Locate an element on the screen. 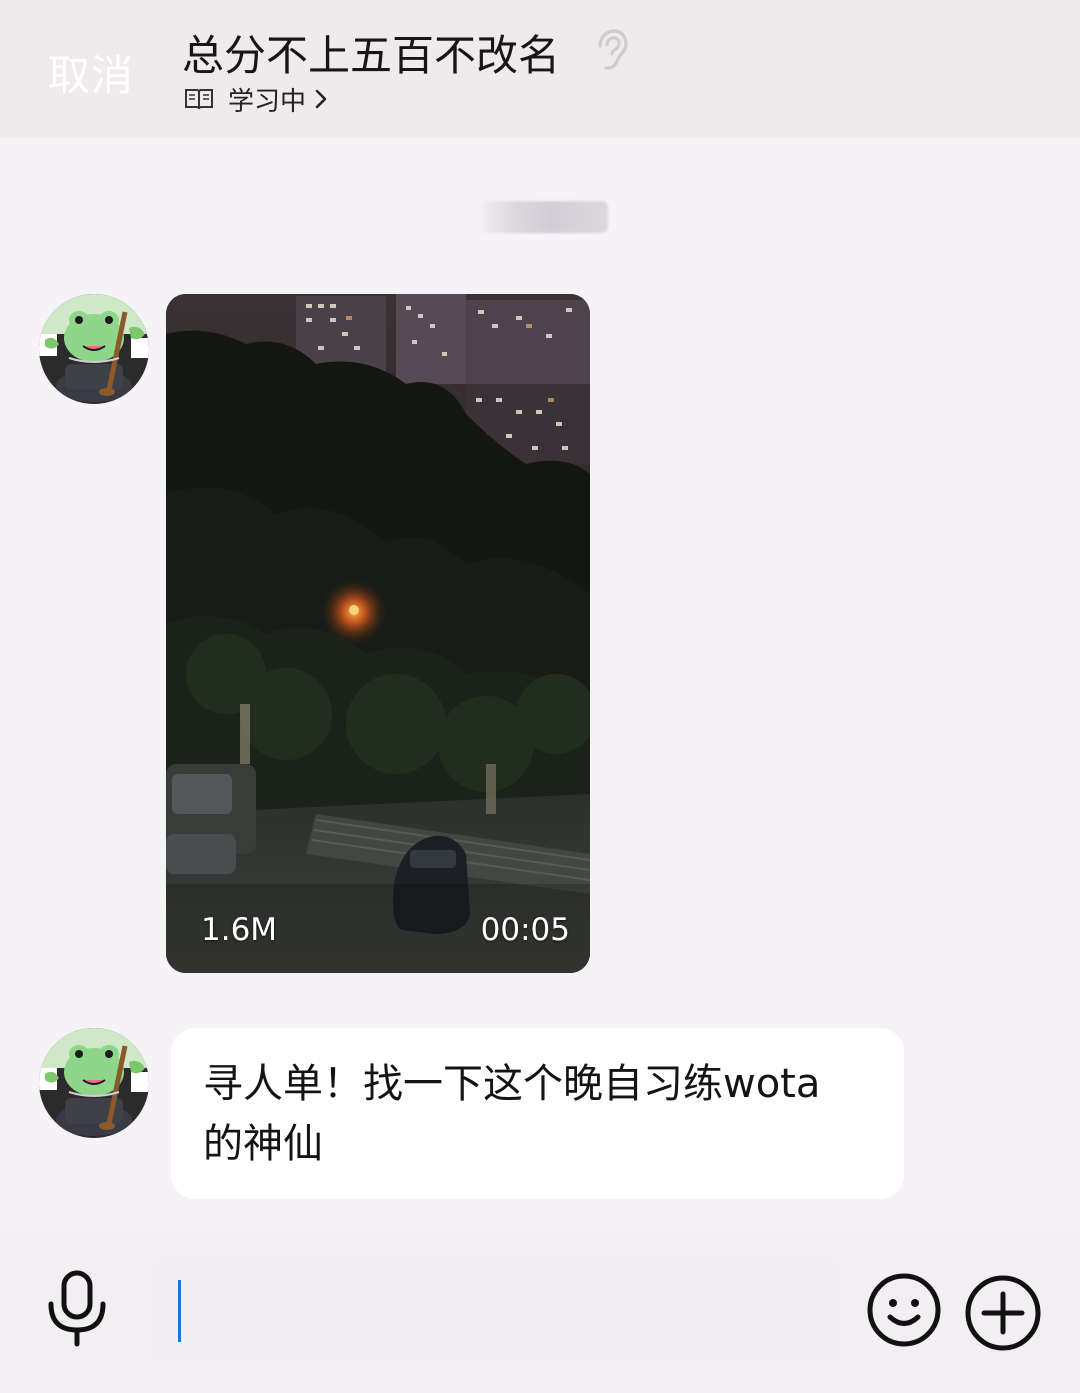  status-link: 学习中 is located at coordinates (256, 99).